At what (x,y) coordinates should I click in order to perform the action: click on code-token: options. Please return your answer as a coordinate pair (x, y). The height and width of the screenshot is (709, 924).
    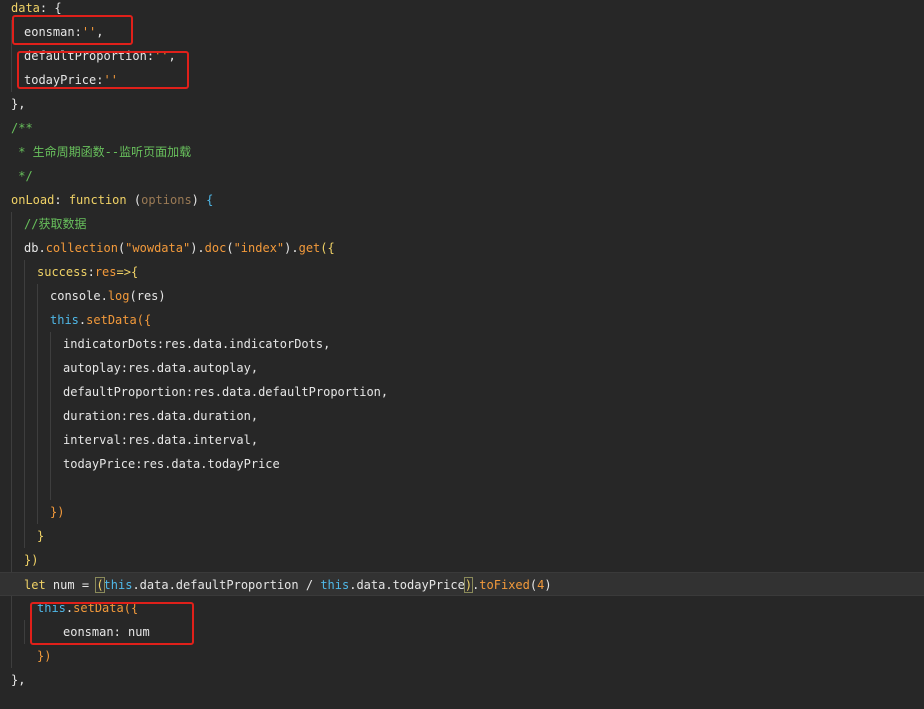
    Looking at the image, I should click on (166, 200).